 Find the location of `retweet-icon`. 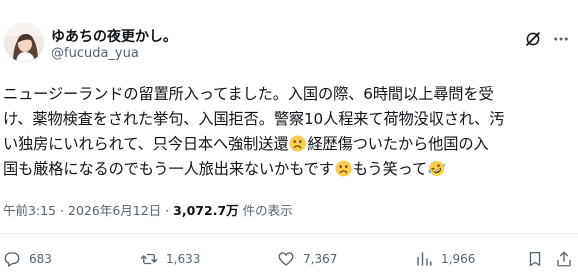

retweet-icon is located at coordinates (149, 259).